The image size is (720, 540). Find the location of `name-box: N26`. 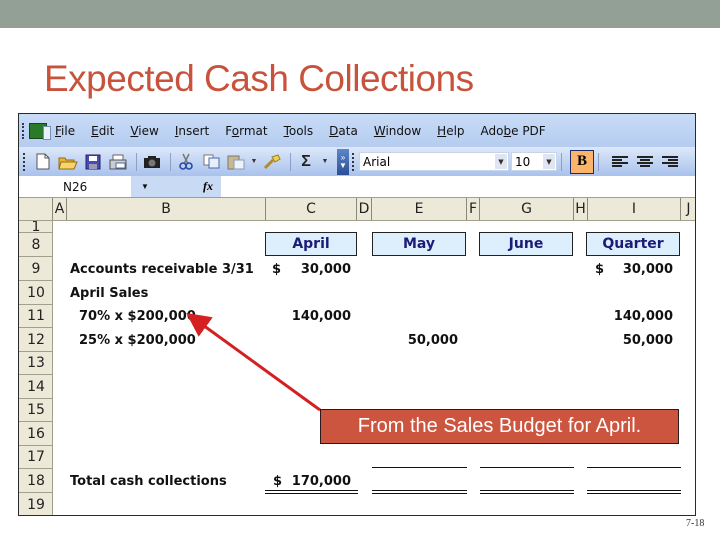

name-box: N26 is located at coordinates (75, 186).